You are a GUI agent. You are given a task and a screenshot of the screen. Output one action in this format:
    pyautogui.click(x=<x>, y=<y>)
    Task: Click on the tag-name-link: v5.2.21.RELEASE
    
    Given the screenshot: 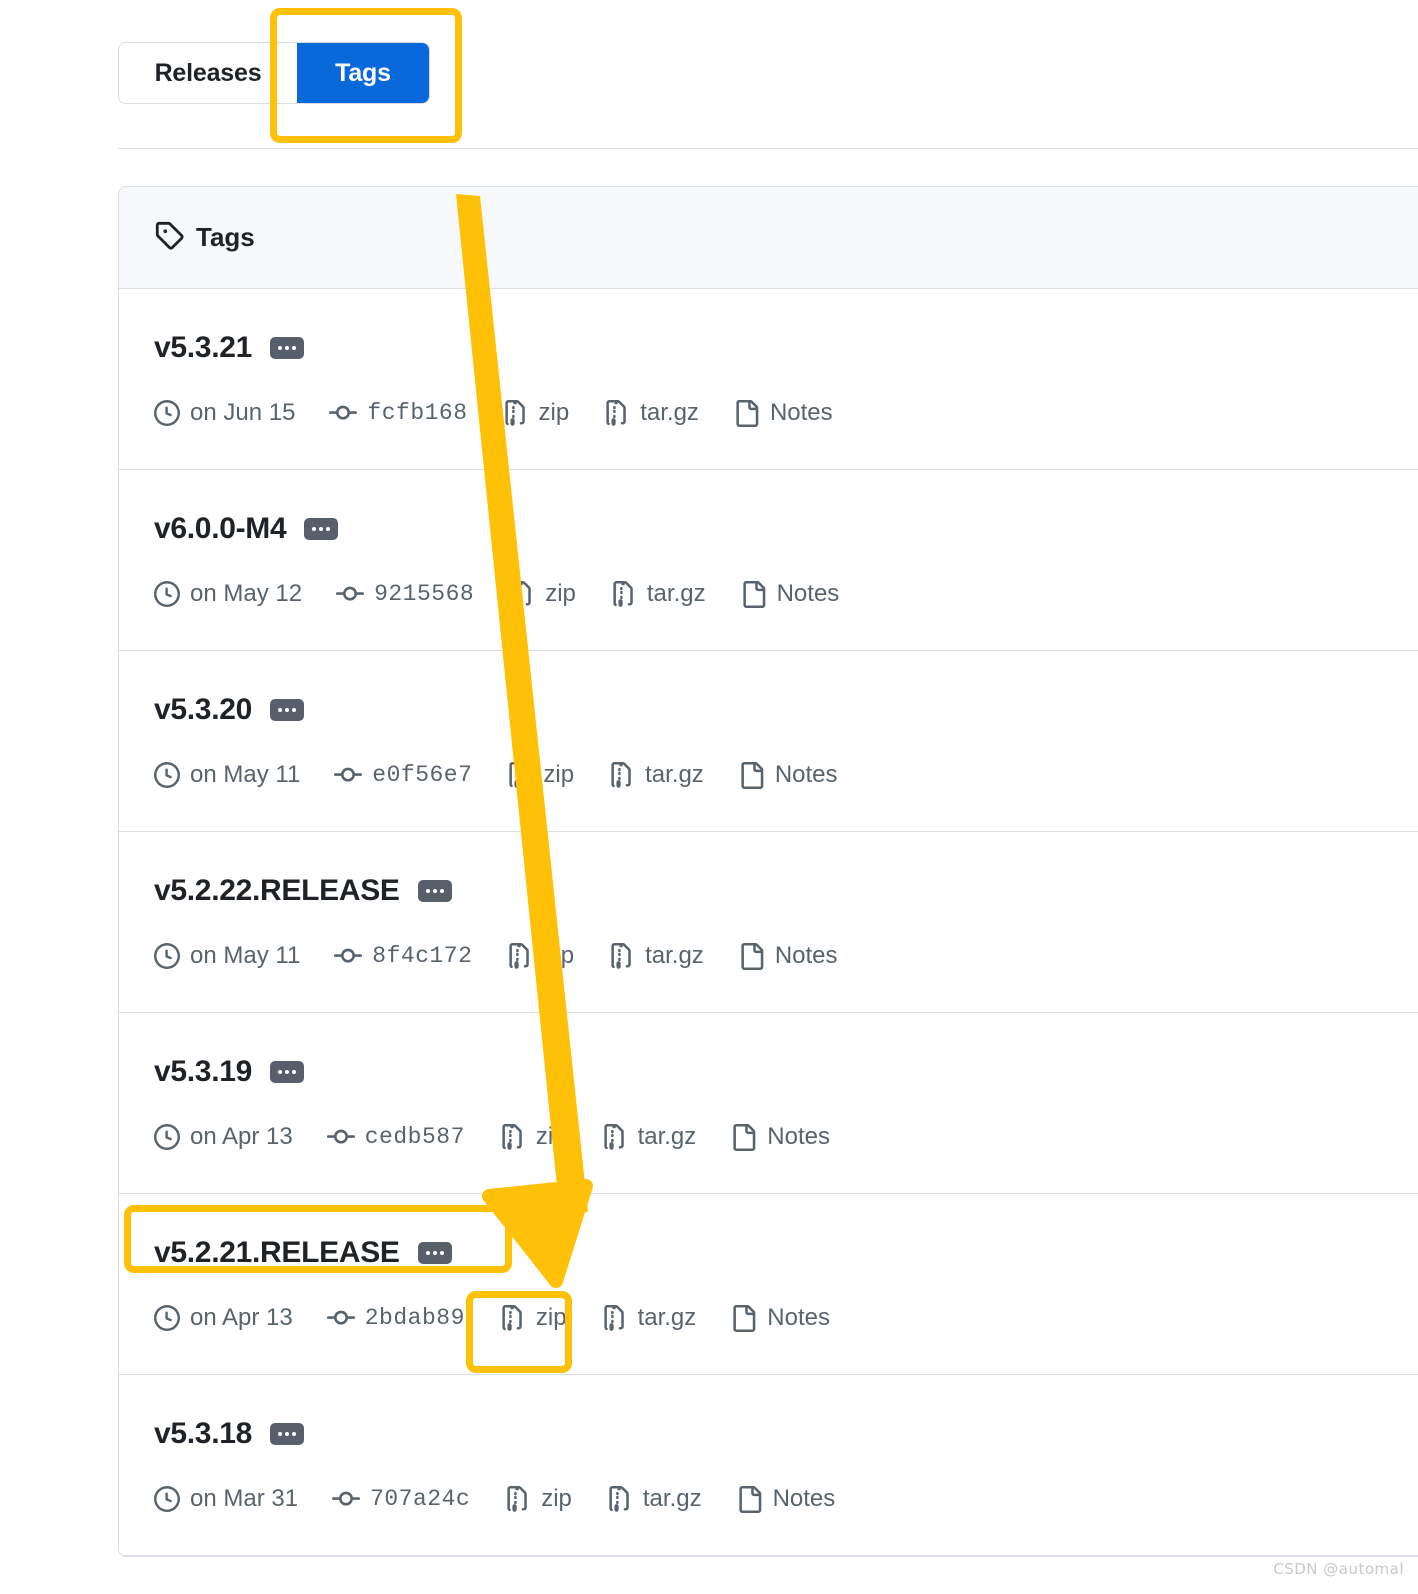 What is the action you would take?
    pyautogui.click(x=277, y=1253)
    